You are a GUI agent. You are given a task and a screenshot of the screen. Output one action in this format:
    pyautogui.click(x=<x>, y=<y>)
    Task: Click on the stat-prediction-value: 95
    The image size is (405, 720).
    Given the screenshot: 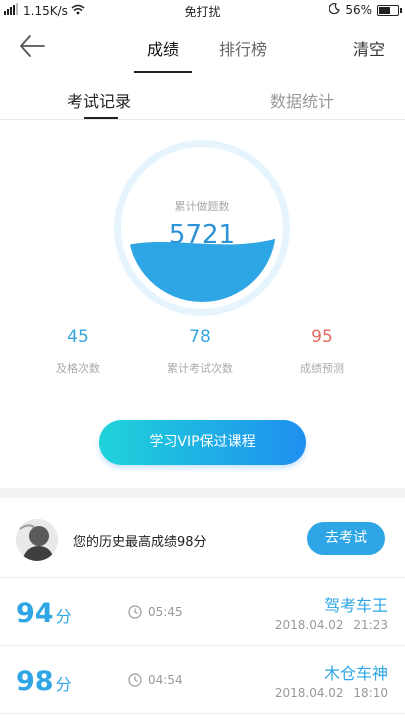 What is the action you would take?
    pyautogui.click(x=322, y=337)
    